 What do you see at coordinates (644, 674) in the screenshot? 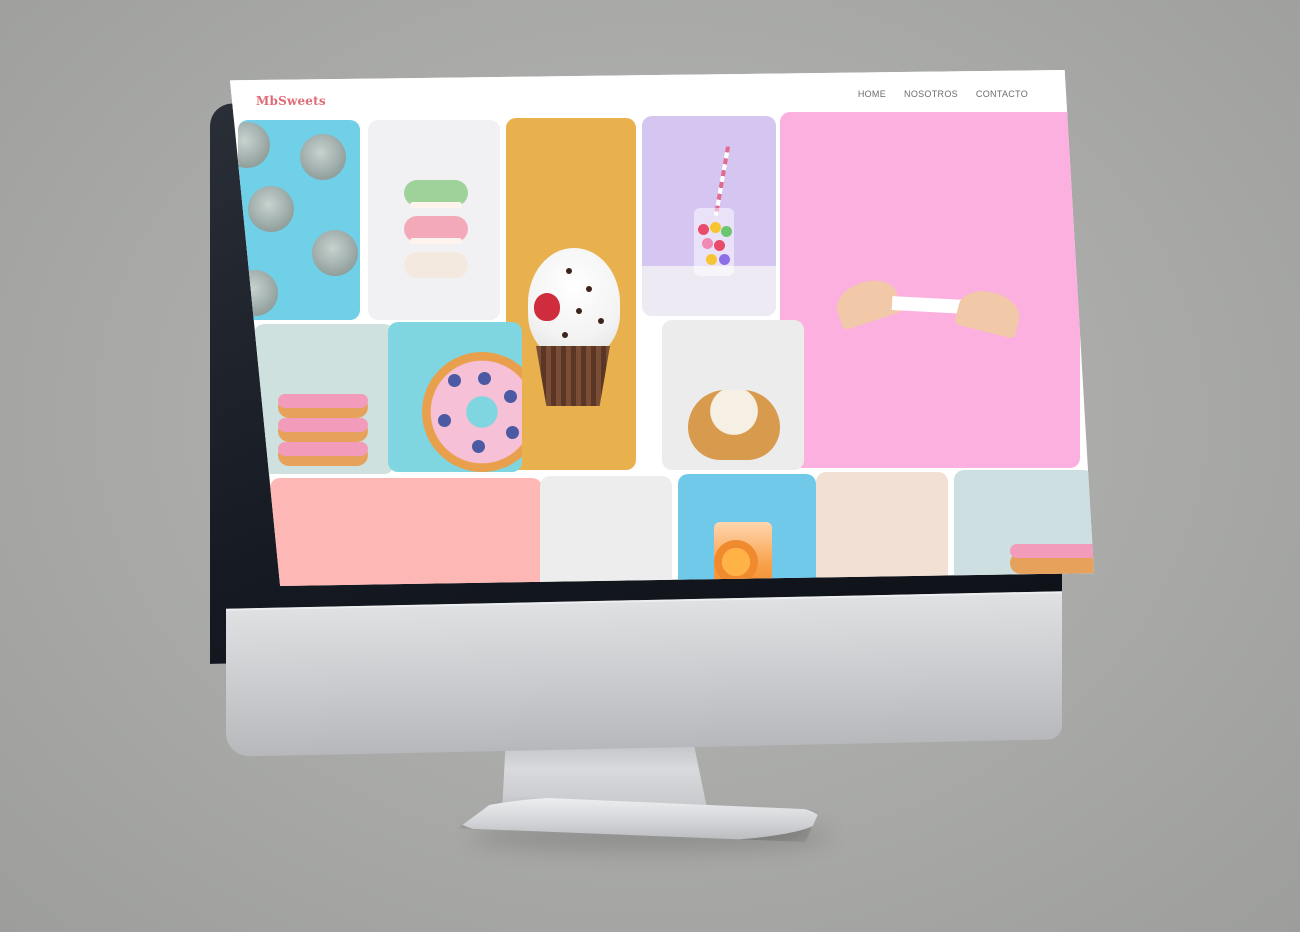
I see `monitor-chin` at bounding box center [644, 674].